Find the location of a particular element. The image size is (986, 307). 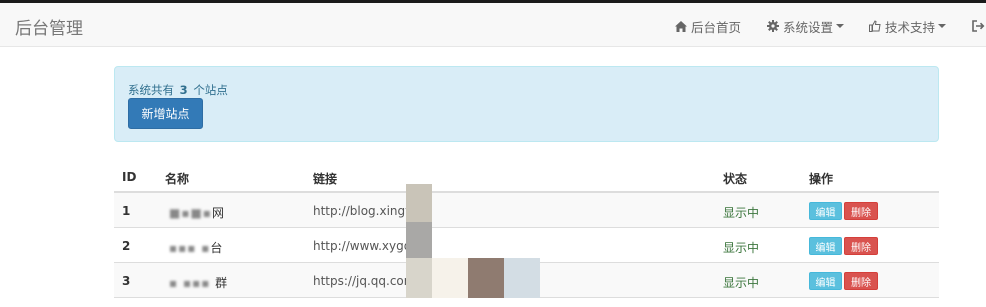

redacted-name: ■▪■▪ is located at coordinates (190, 213).